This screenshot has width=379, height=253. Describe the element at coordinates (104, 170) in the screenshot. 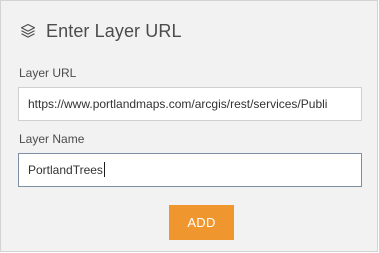

I see `text-cursor` at that location.